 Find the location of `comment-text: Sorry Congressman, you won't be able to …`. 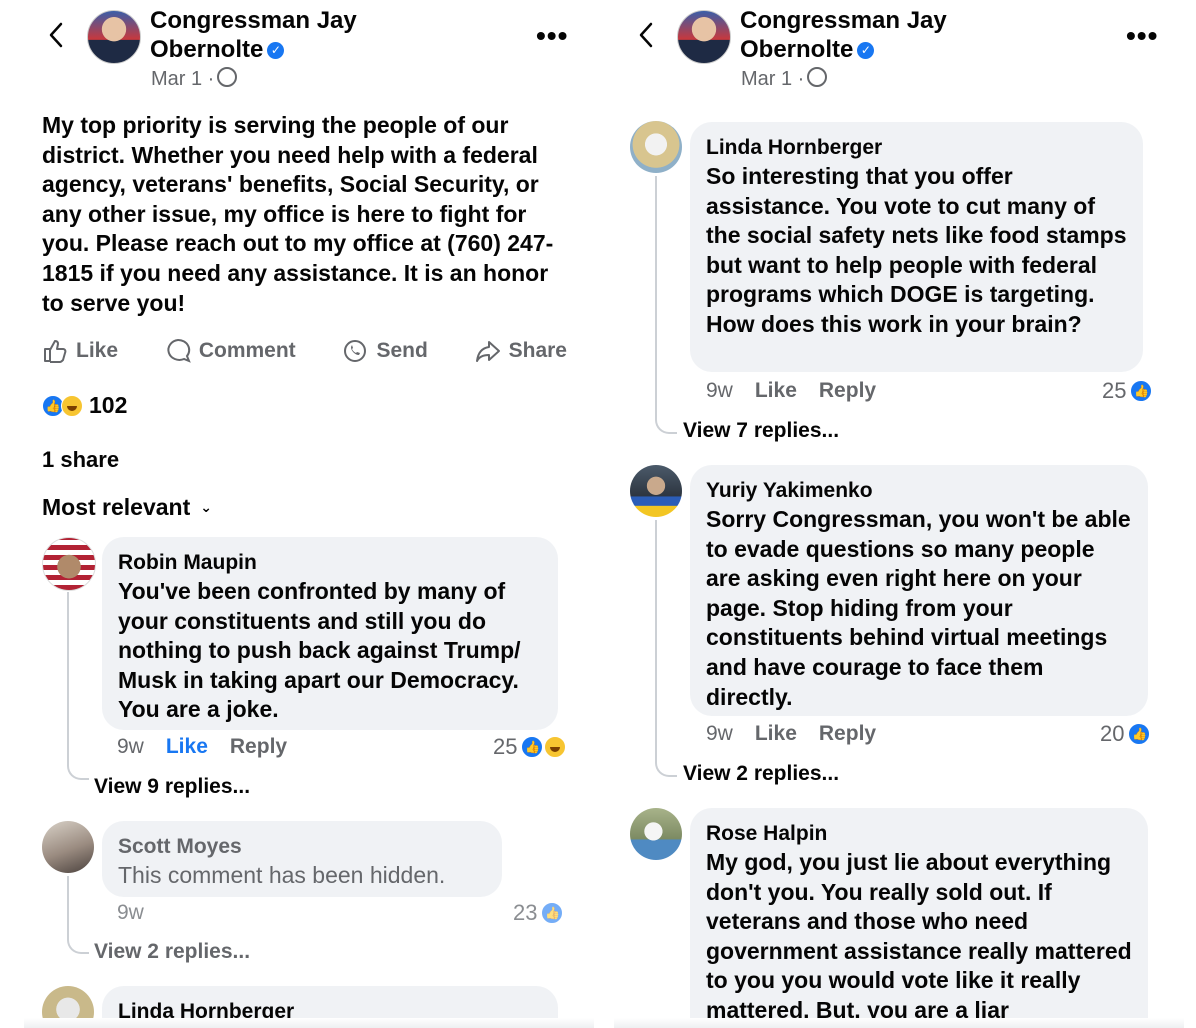

comment-text: Sorry Congressman, you won't be able to … is located at coordinates (918, 608).